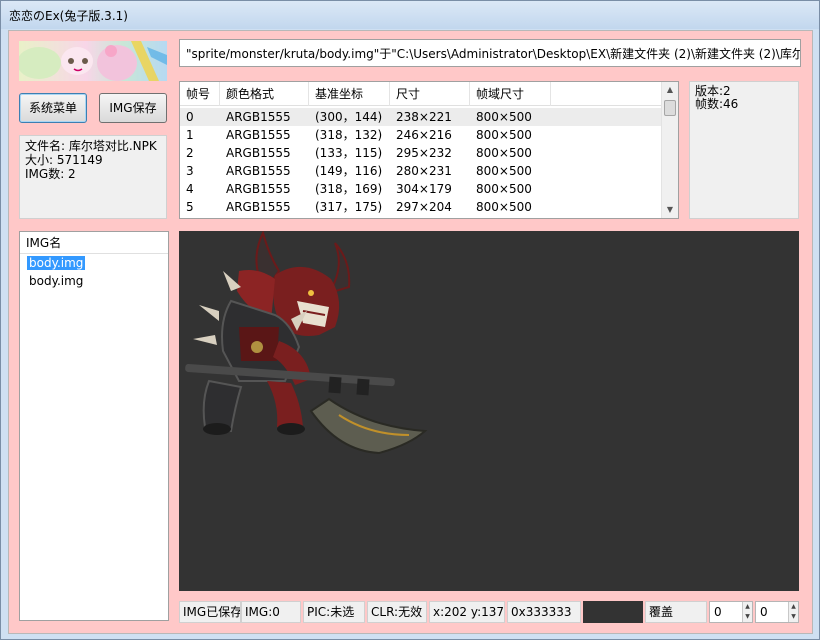 The image size is (820, 640). I want to click on status-color-hex: 0x333333, so click(544, 612).